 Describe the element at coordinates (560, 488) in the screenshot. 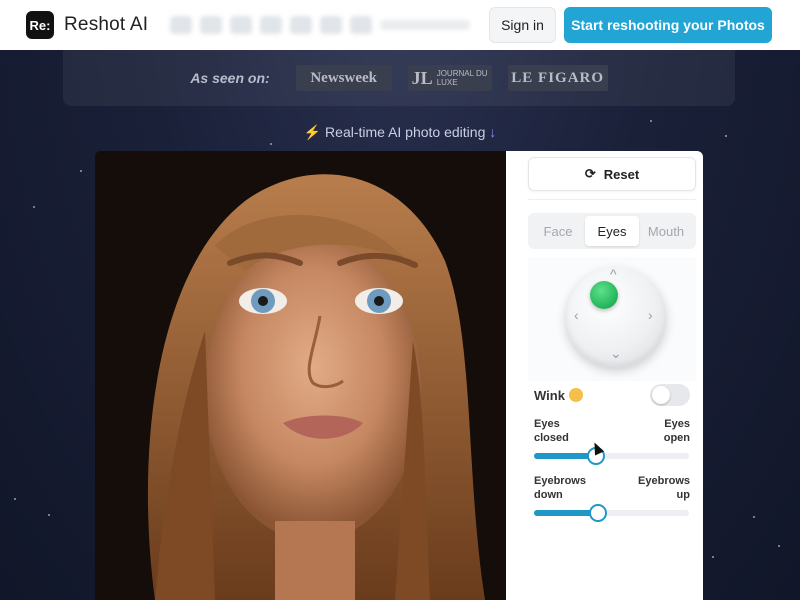

I see `eyebrows-down-label: Eyebrows down` at that location.